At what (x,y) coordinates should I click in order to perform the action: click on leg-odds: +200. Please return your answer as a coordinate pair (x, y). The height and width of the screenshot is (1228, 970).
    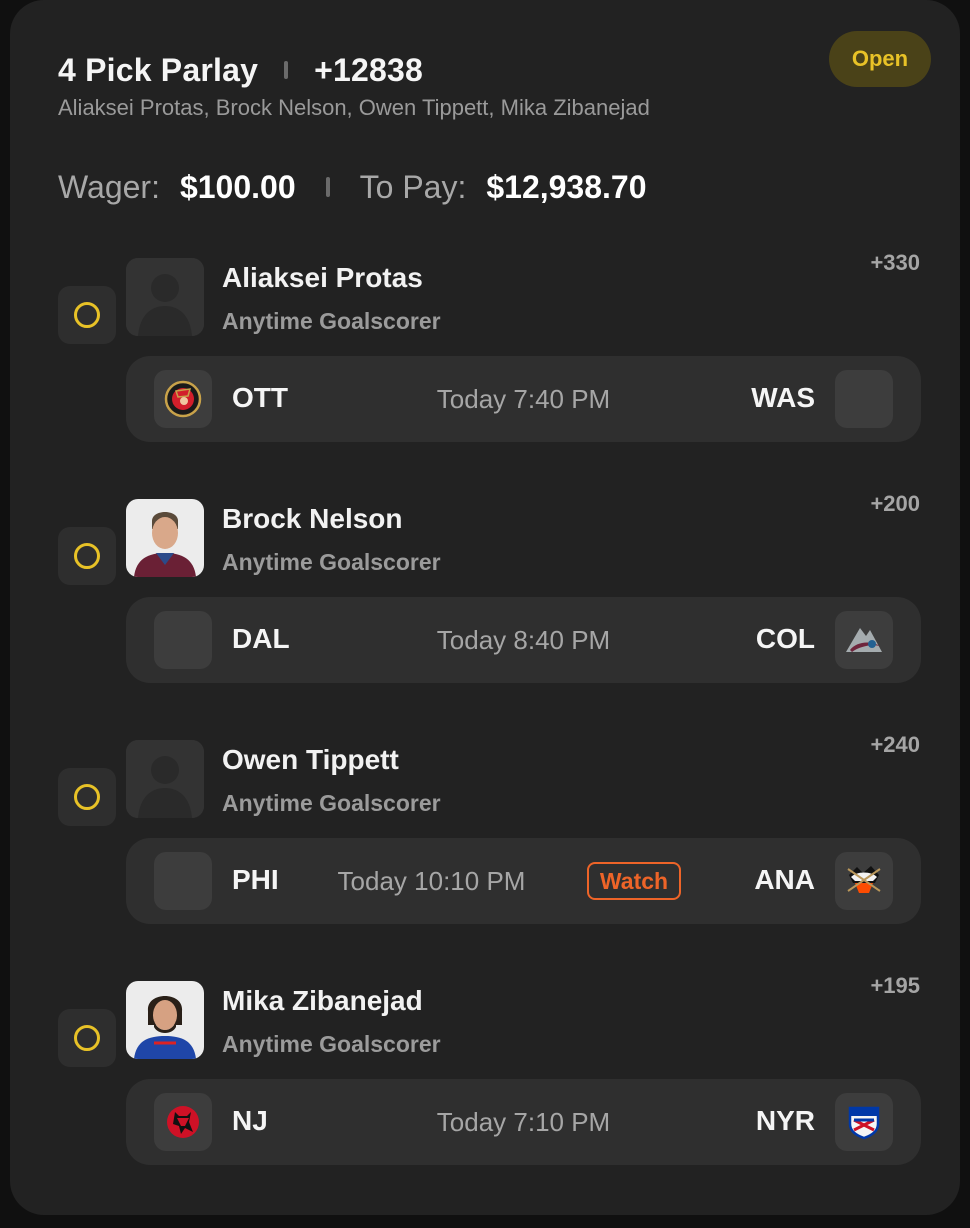
    Looking at the image, I should click on (895, 503).